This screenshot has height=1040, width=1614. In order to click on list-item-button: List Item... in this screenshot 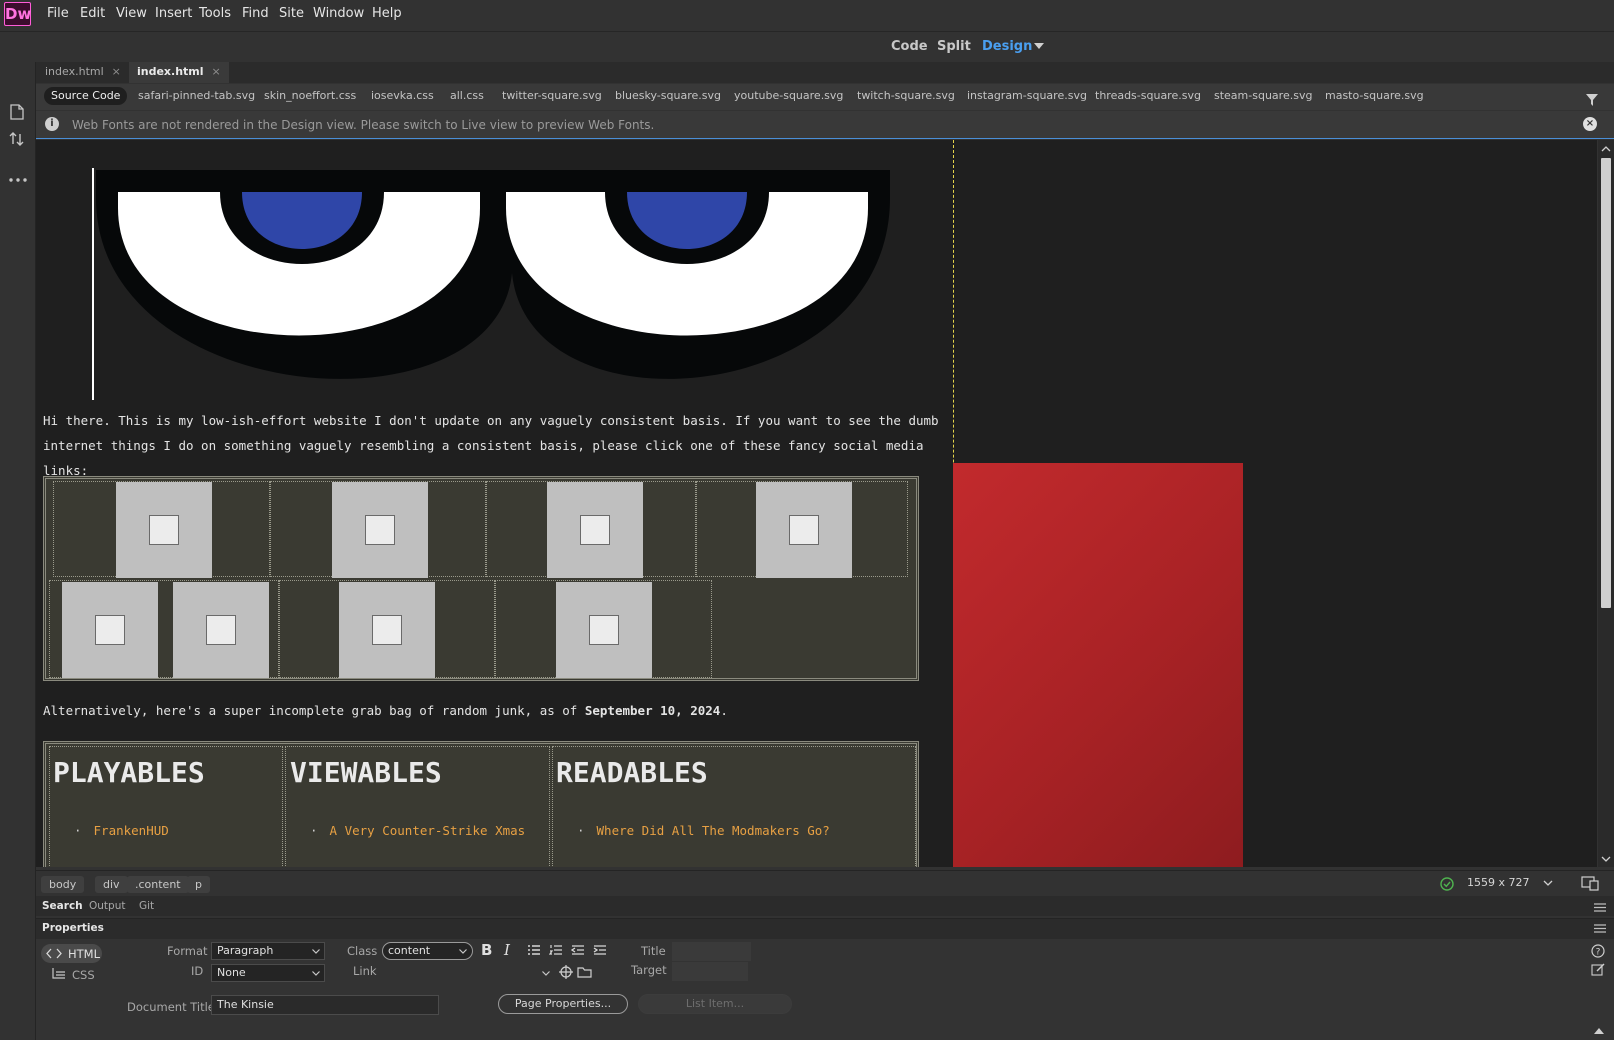, I will do `click(715, 1004)`.